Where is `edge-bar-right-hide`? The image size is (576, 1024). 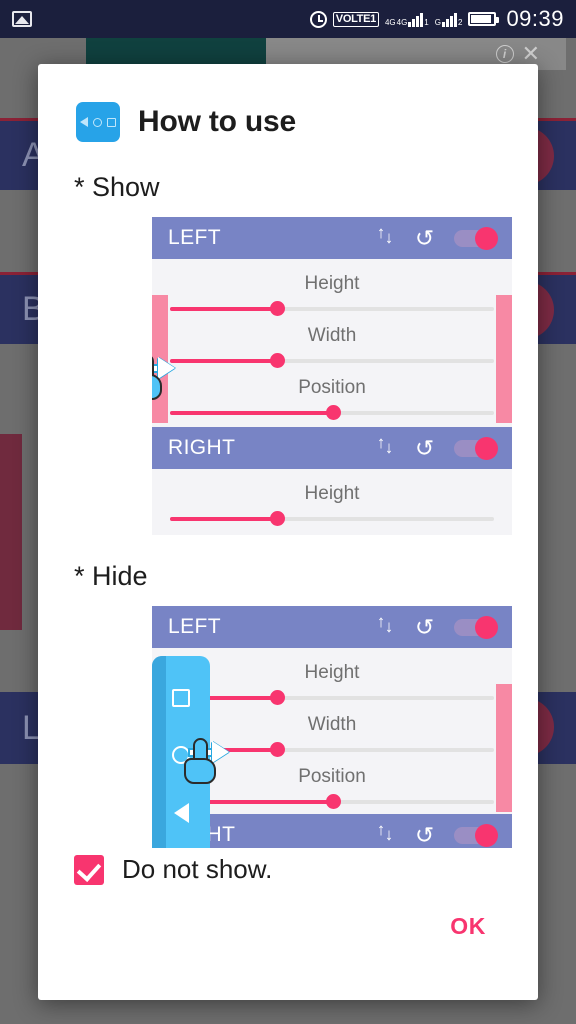
edge-bar-right-hide is located at coordinates (504, 748).